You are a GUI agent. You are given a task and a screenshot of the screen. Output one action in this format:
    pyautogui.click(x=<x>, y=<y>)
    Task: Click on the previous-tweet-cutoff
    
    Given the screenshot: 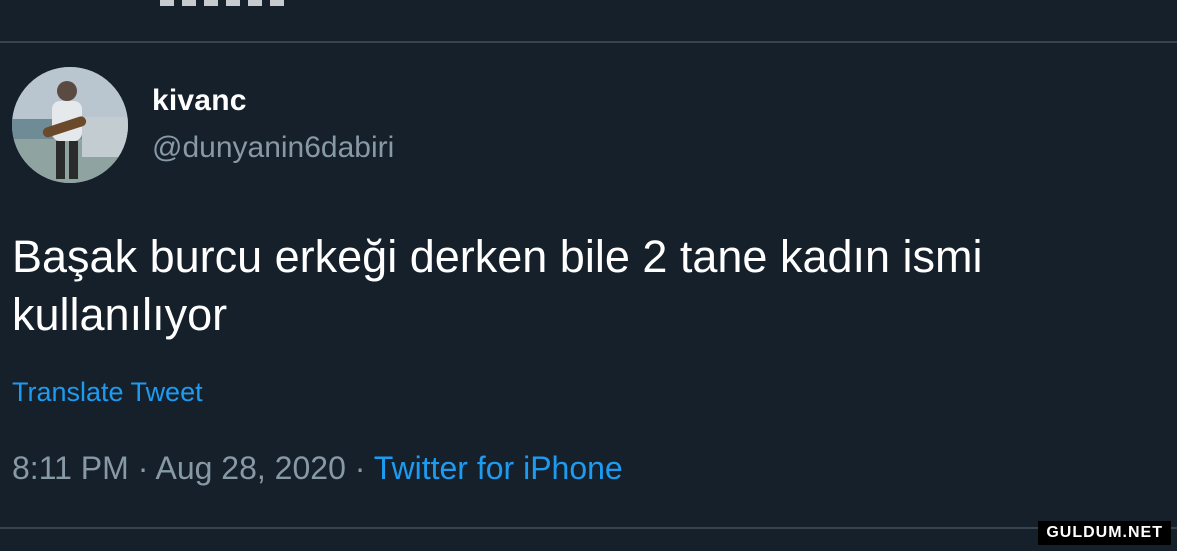 What is the action you would take?
    pyautogui.click(x=225, y=3)
    